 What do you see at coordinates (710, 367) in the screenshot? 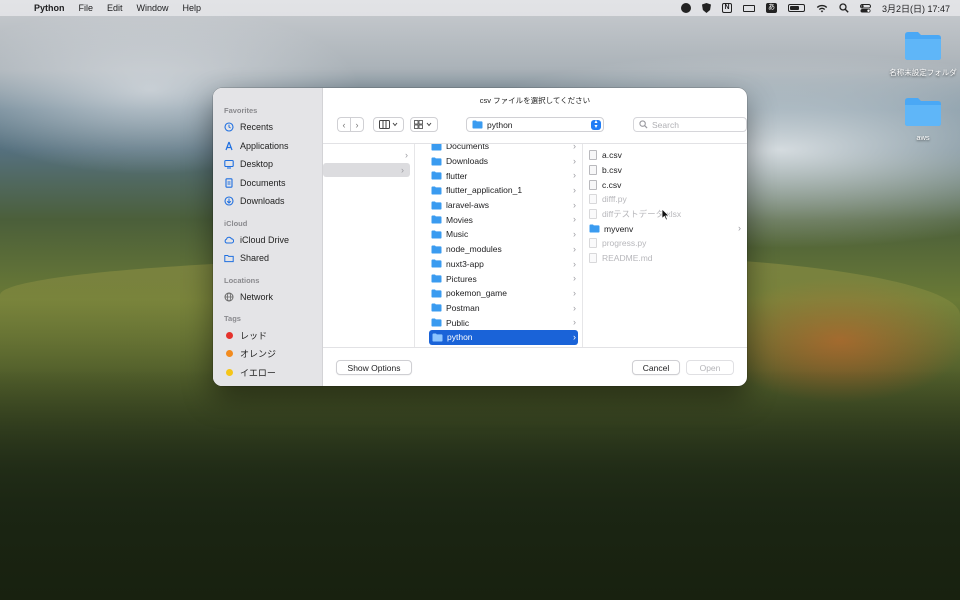
I see `open-button: Open` at bounding box center [710, 367].